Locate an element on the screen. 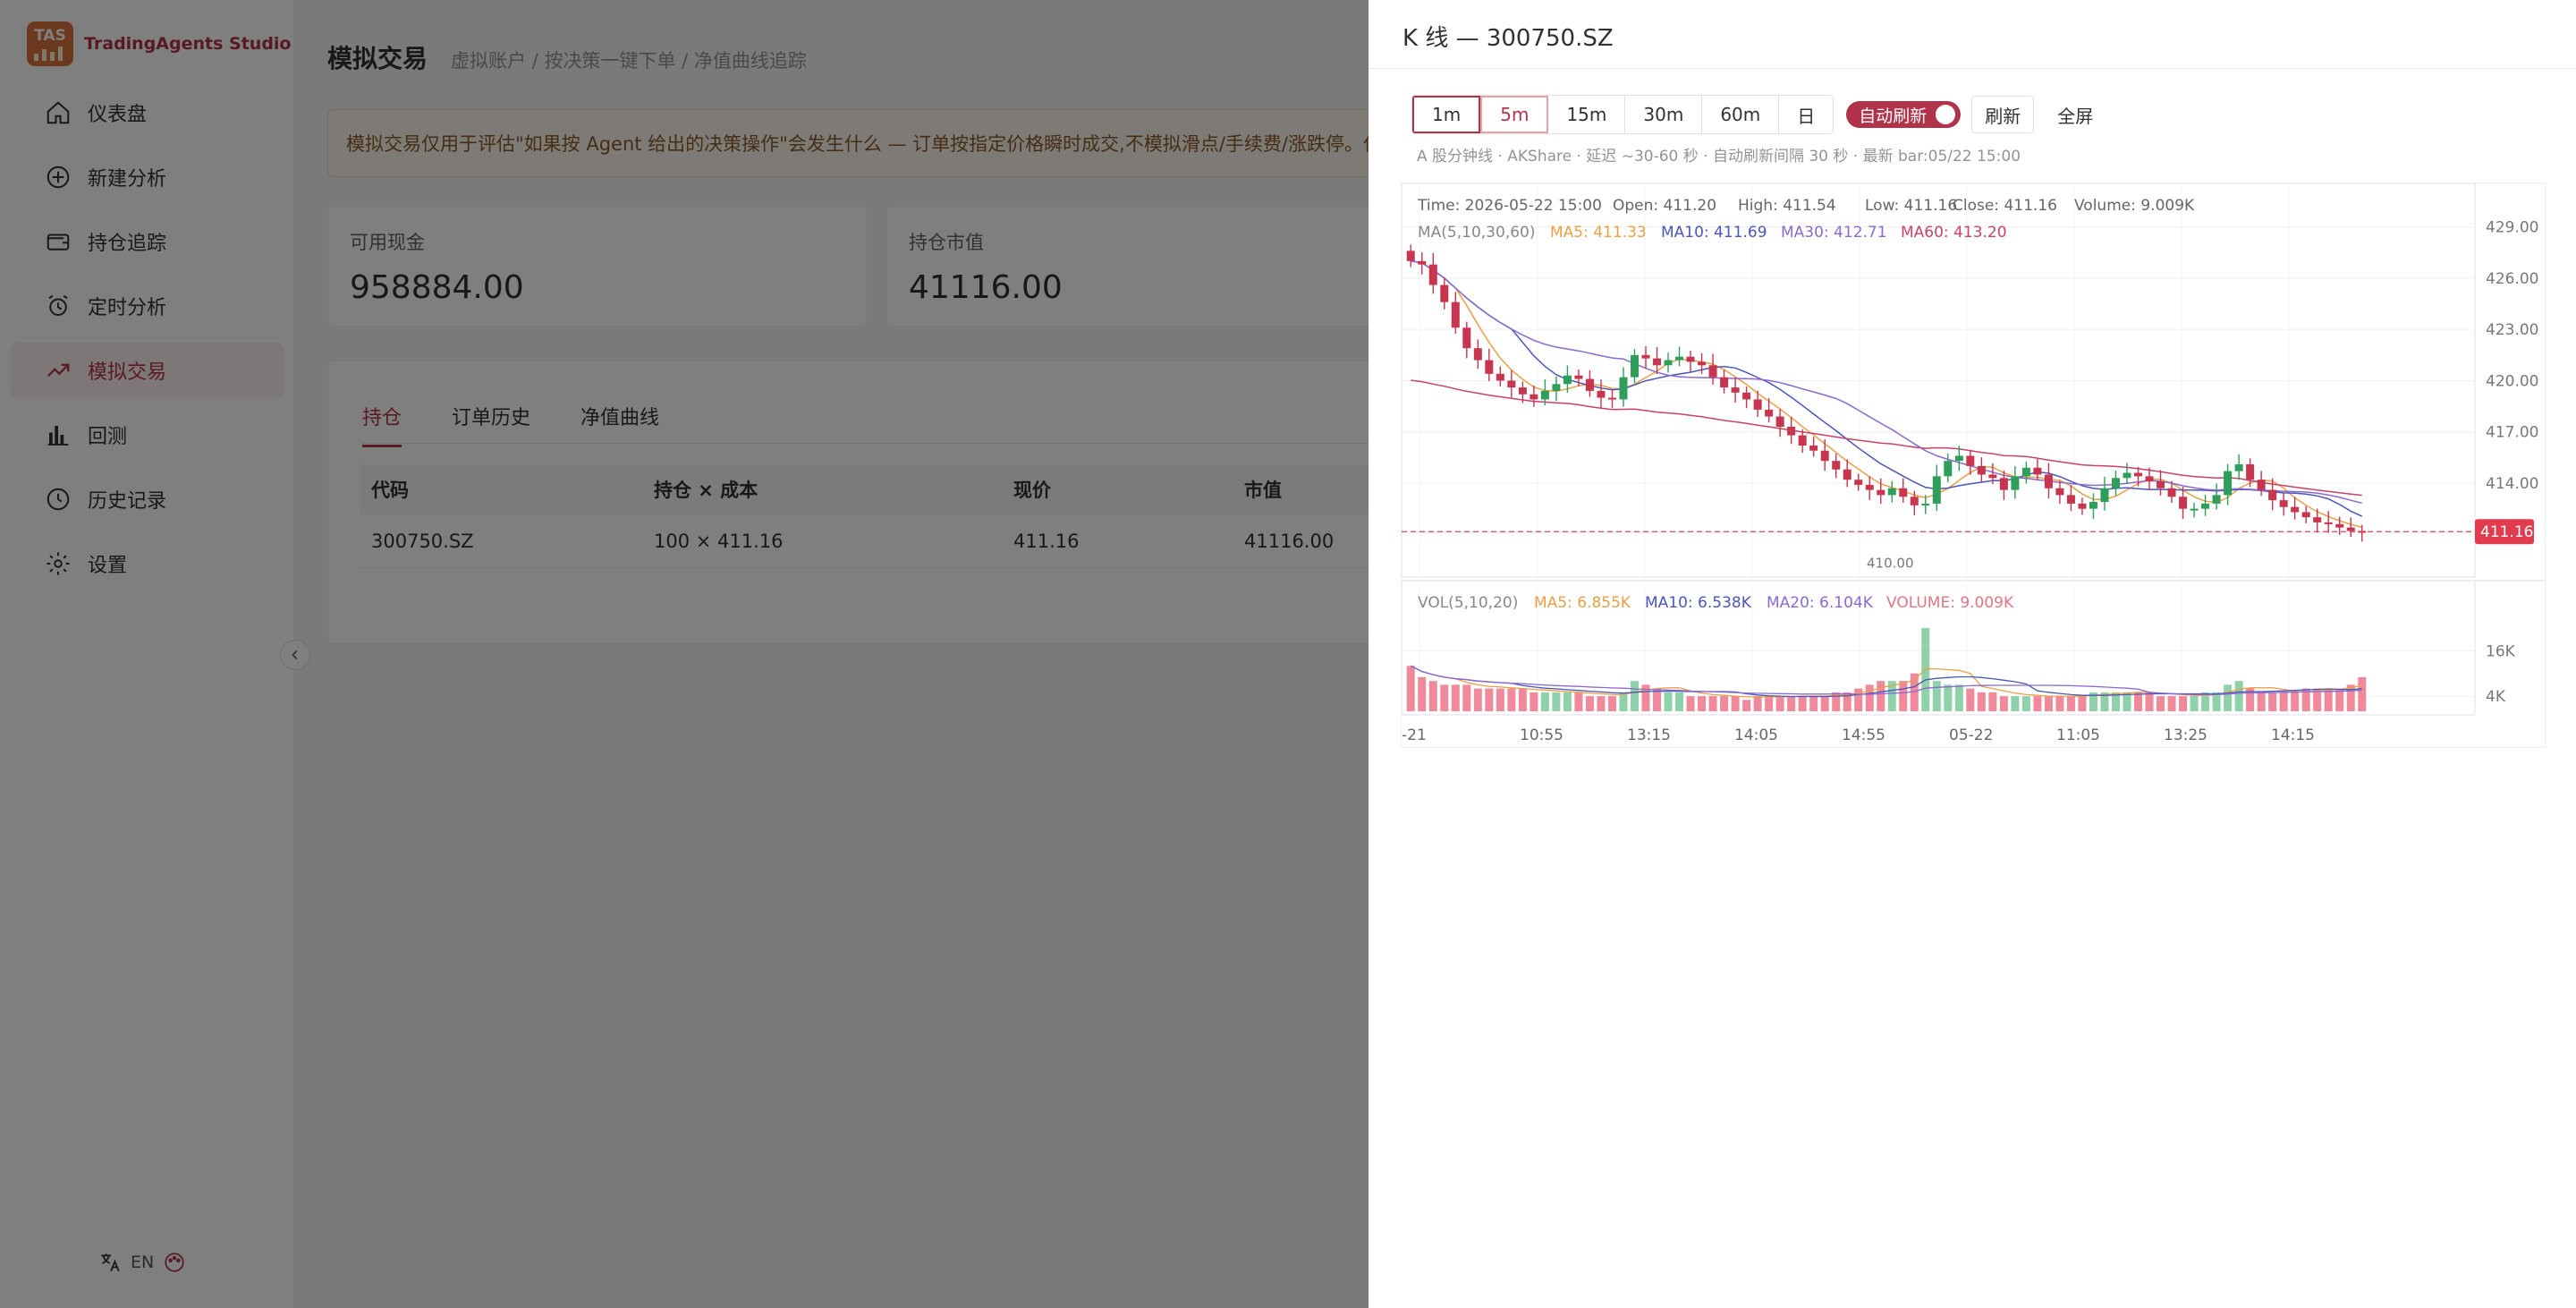  period-day-button: 日 is located at coordinates (1806, 114).